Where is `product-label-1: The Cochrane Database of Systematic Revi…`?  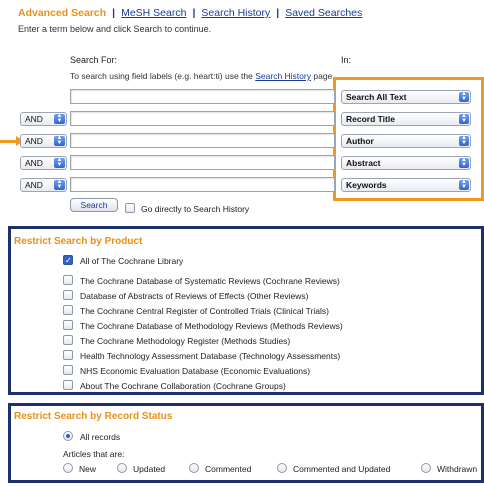
product-label-1: The Cochrane Database of Systematic Revi… is located at coordinates (210, 281).